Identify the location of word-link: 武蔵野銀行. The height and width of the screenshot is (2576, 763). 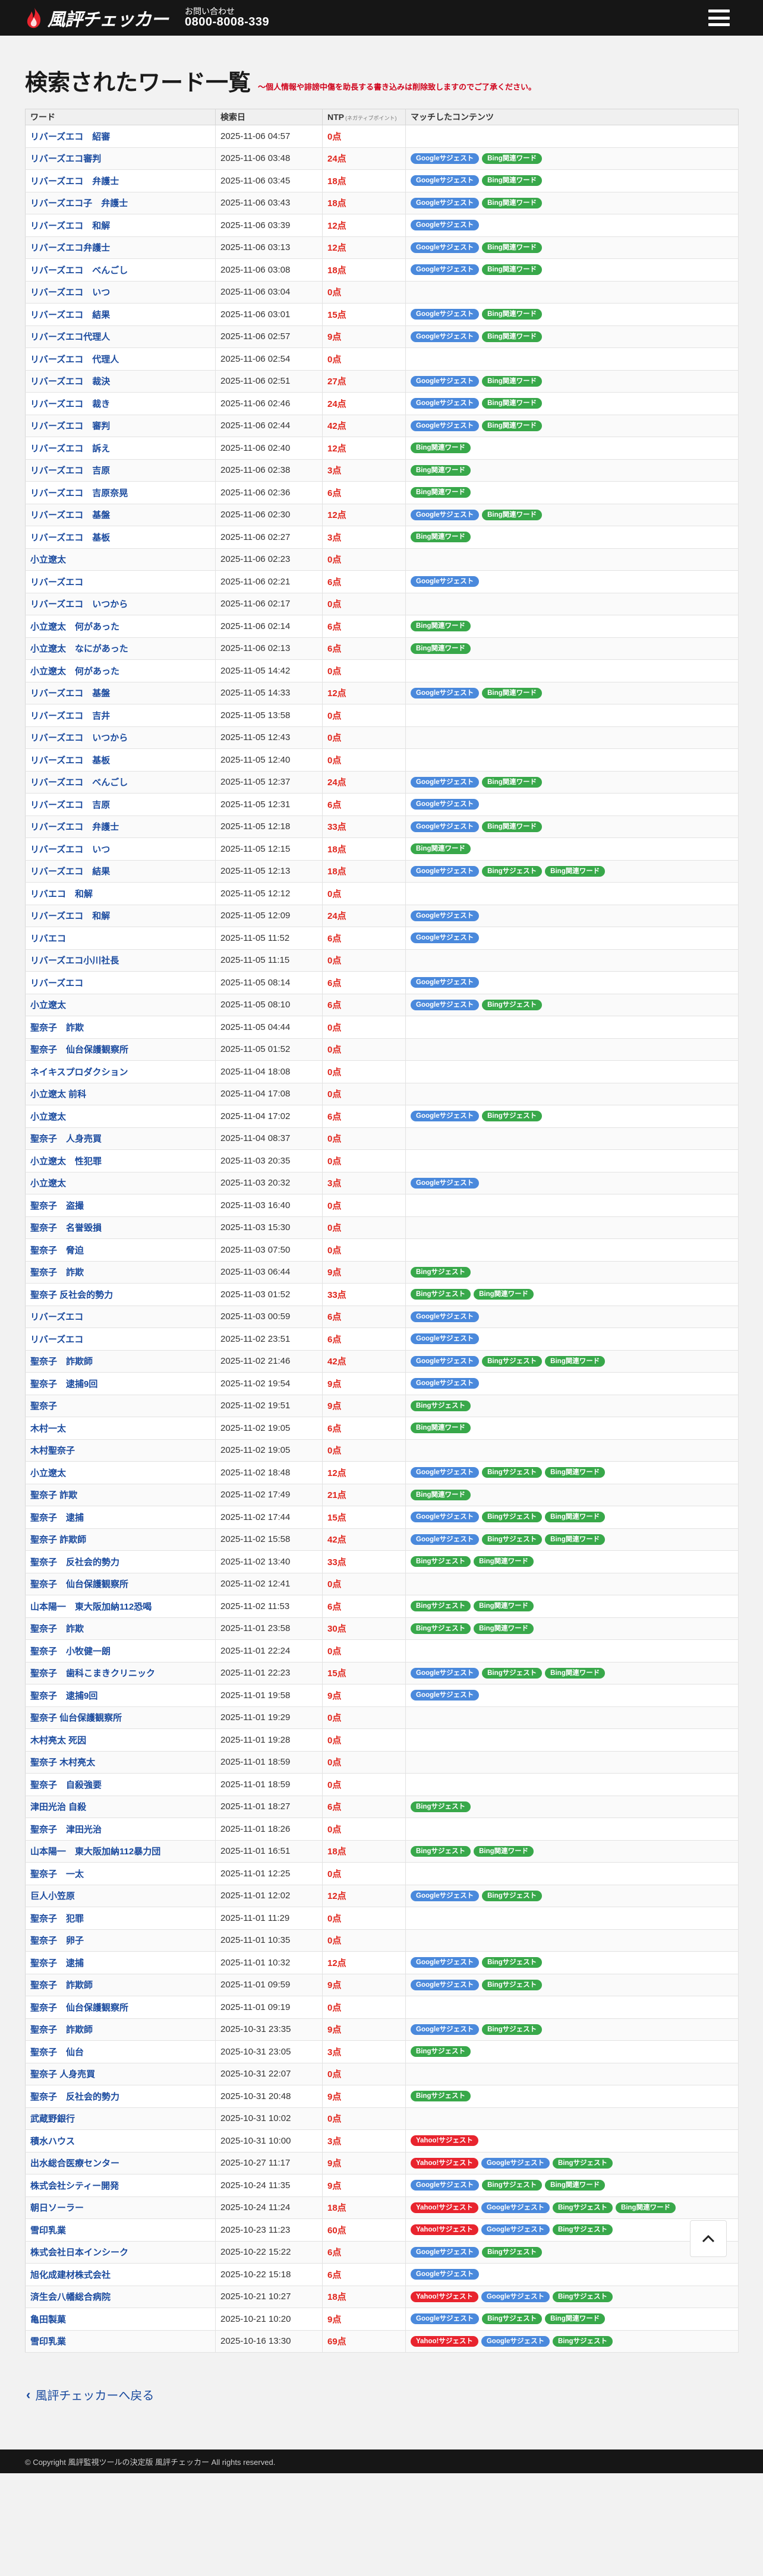
(52, 2119).